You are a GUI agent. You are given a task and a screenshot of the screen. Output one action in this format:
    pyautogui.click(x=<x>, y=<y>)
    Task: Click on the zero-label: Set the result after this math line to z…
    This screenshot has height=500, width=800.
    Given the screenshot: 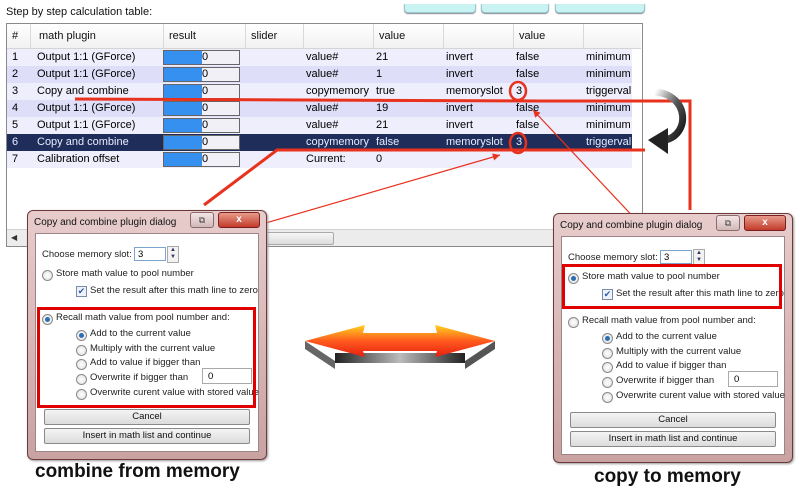 What is the action you would take?
    pyautogui.click(x=174, y=290)
    